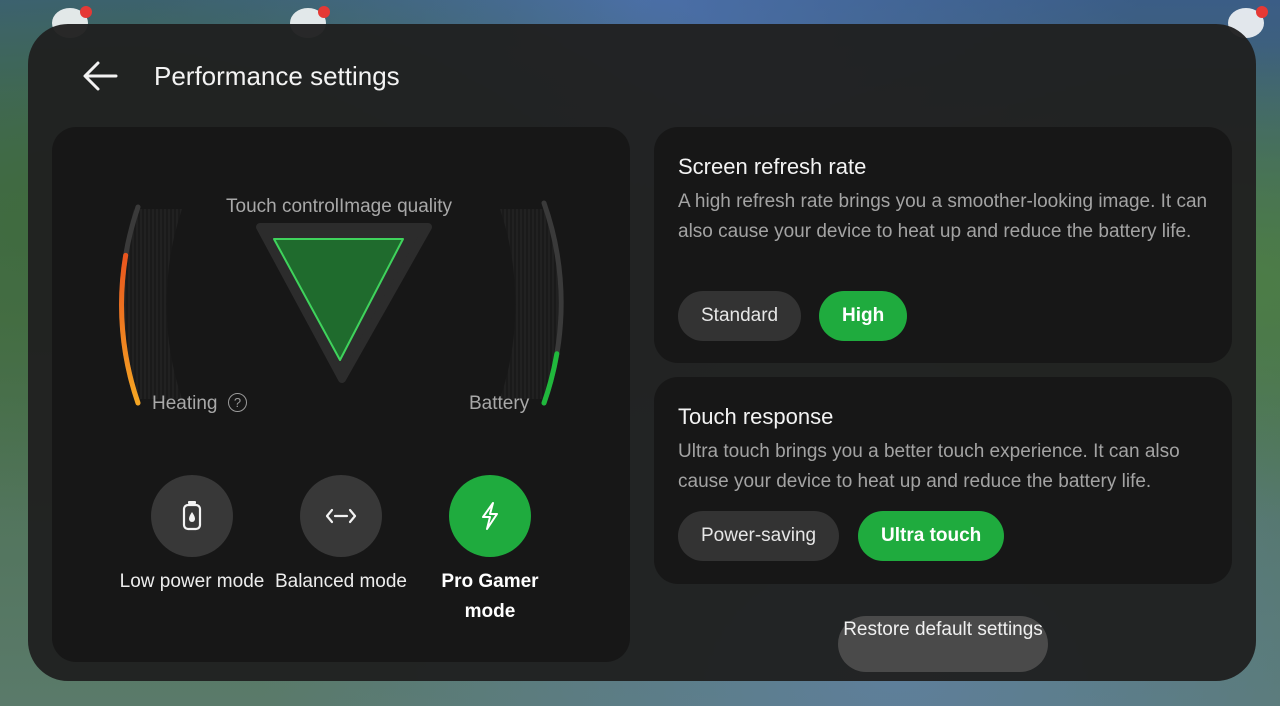 This screenshot has width=1280, height=706. What do you see at coordinates (759, 536) in the screenshot?
I see `touch-power-saving-option: Power-saving` at bounding box center [759, 536].